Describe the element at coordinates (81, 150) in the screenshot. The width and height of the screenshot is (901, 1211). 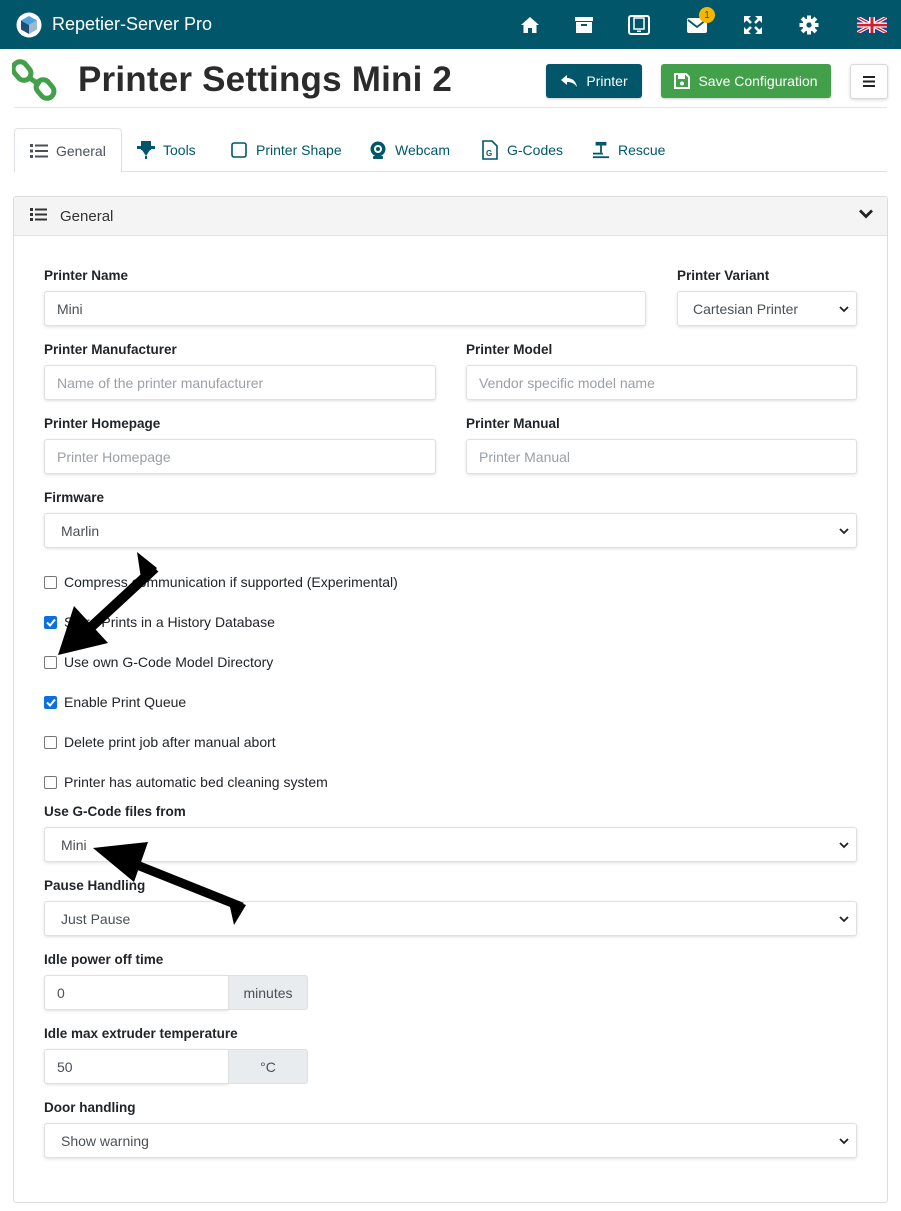
I see `tab-label: General` at that location.